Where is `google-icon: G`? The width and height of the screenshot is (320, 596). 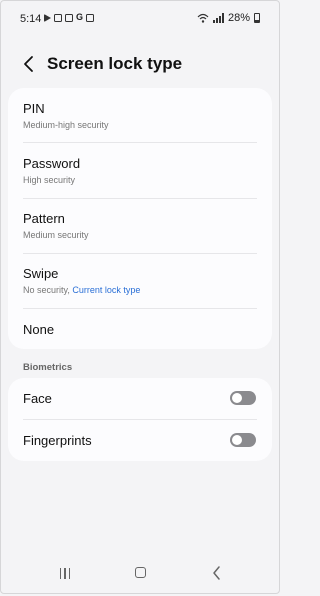
google-icon: G is located at coordinates (80, 17).